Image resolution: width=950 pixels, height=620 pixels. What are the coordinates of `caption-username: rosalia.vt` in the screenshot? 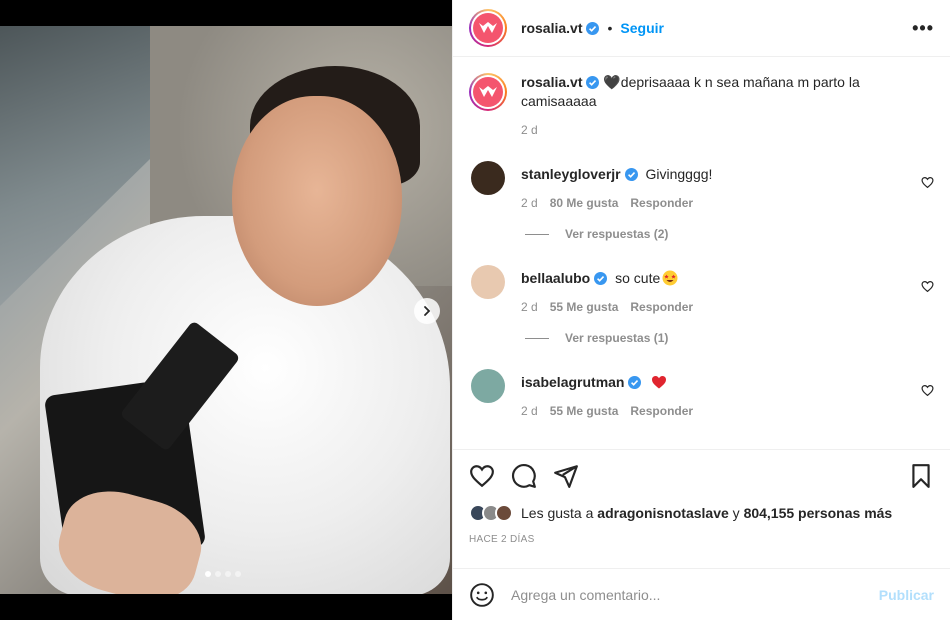 It's located at (551, 82).